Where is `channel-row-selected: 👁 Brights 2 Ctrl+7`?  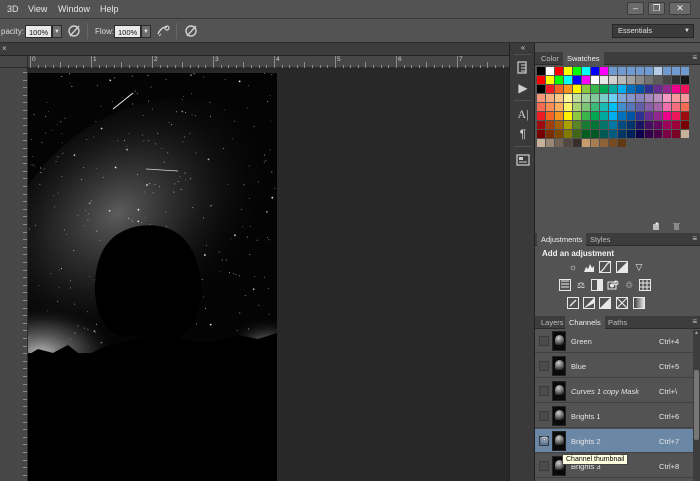
channel-row-selected: 👁 Brights 2 Ctrl+7 is located at coordinates (614, 441).